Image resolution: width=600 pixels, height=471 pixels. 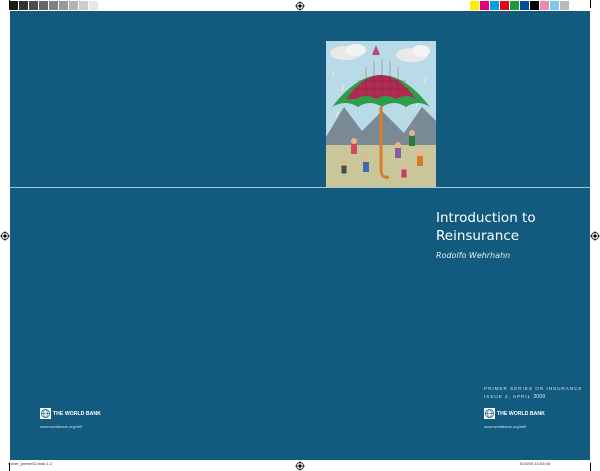 What do you see at coordinates (381, 114) in the screenshot?
I see `umbrella-illustration` at bounding box center [381, 114].